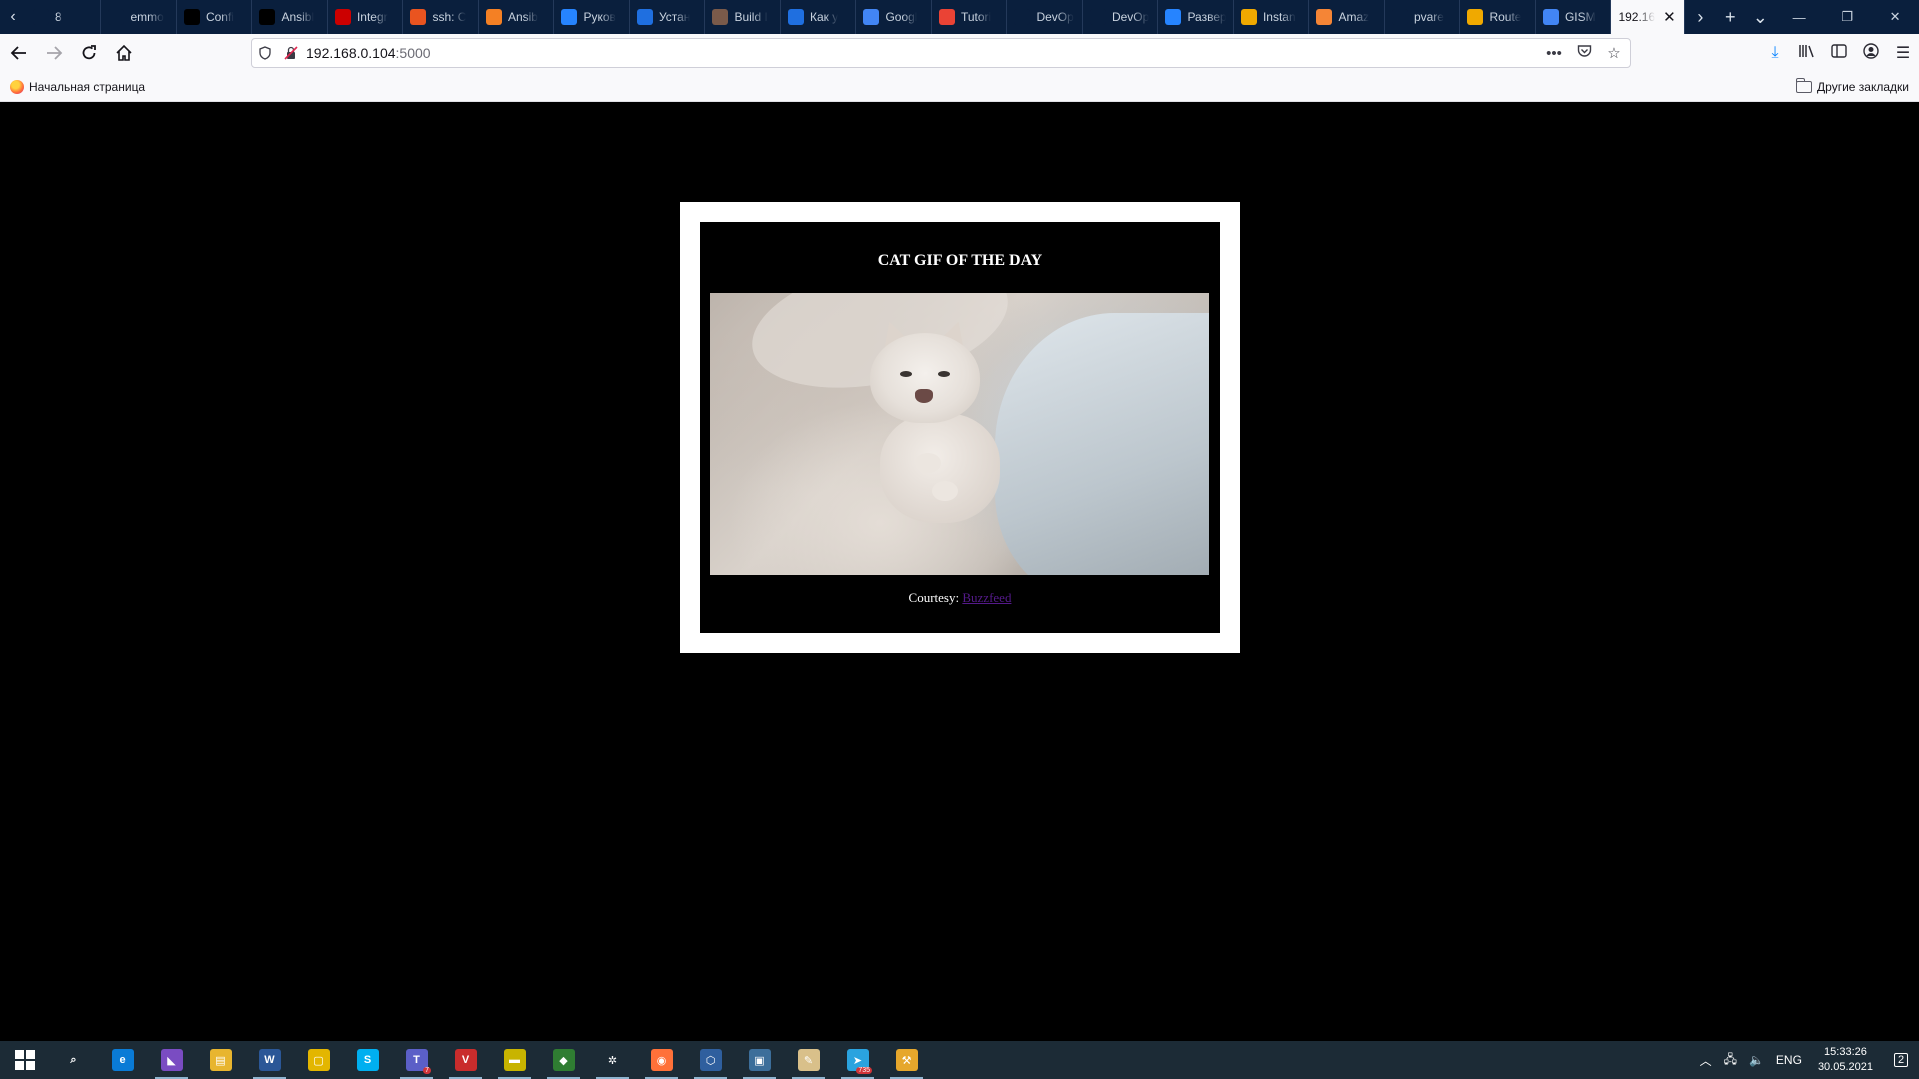 This screenshot has width=1919, height=1079. What do you see at coordinates (941, 53) in the screenshot?
I see `url-bar: 192.168.0.104:5000 ••• ☆` at bounding box center [941, 53].